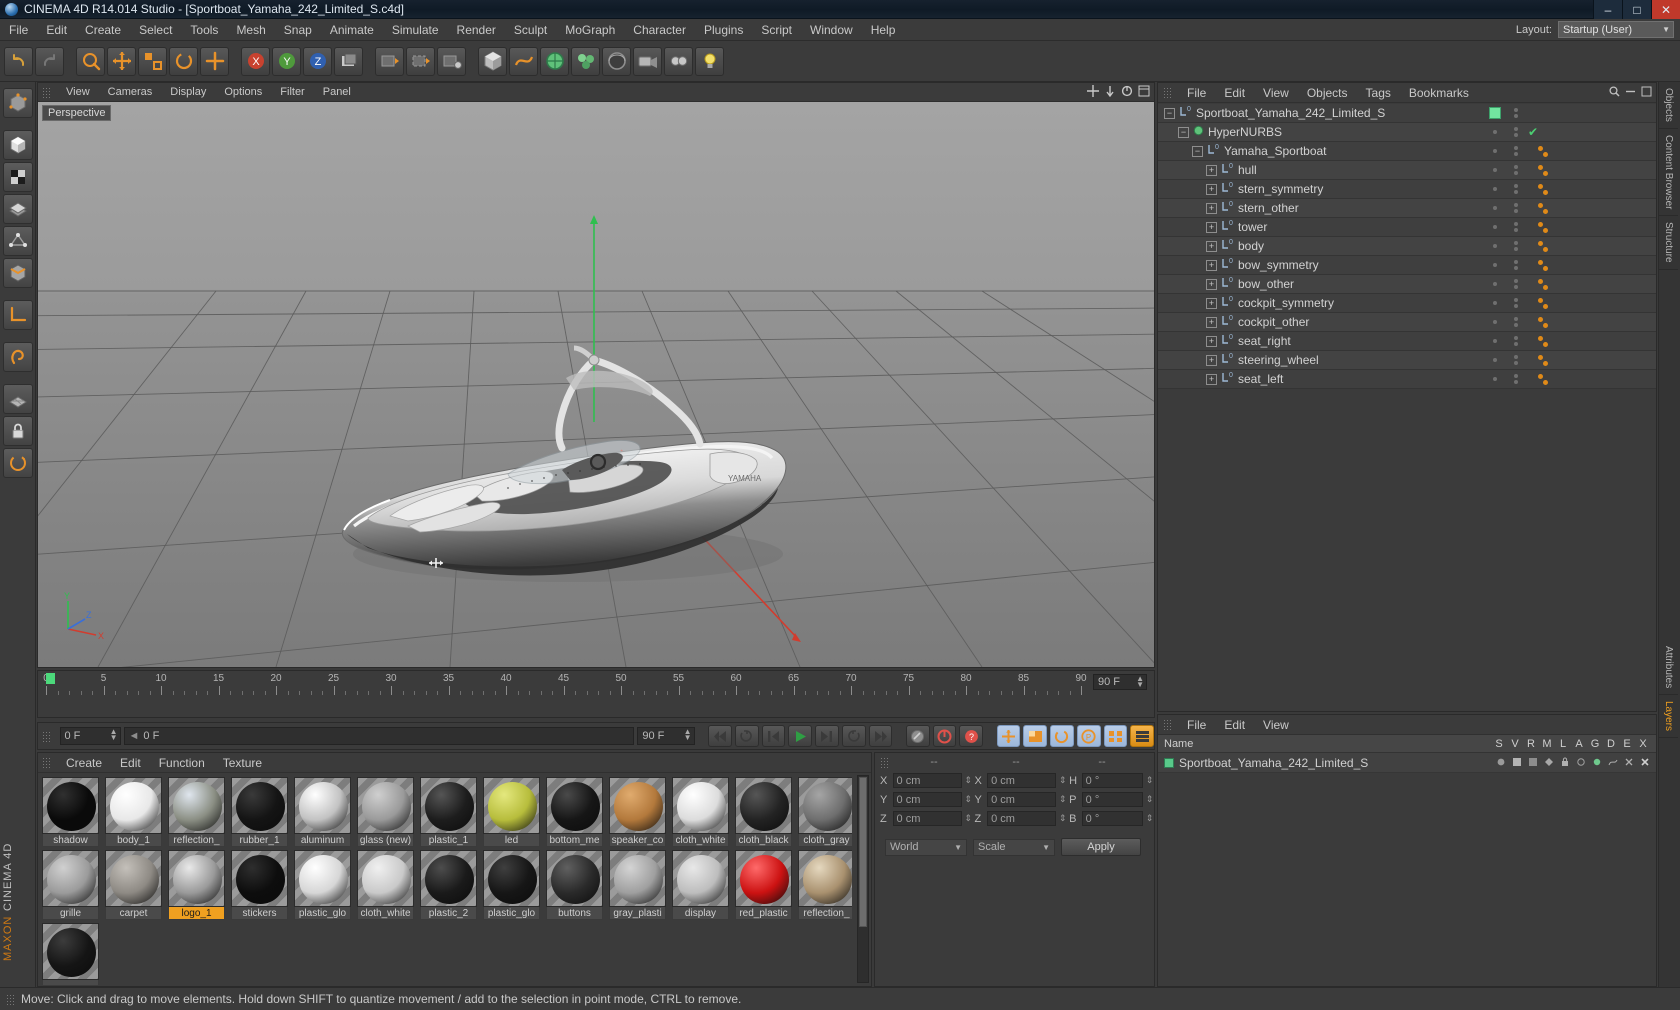 This screenshot has height=1010, width=1680. I want to click on object-name: tower, so click(1252, 227).